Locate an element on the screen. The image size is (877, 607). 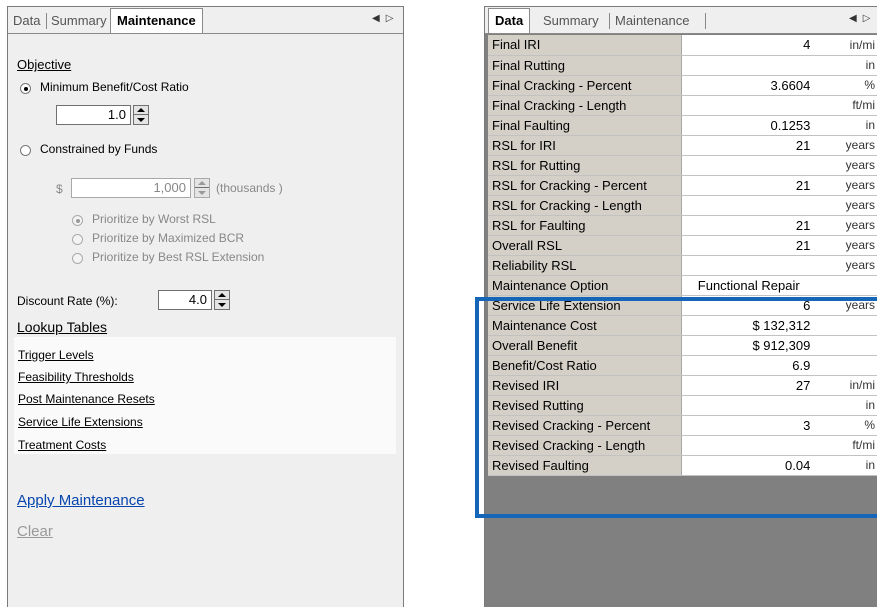
table-row: Revised Faulting 0.04 in is located at coordinates (682, 465).